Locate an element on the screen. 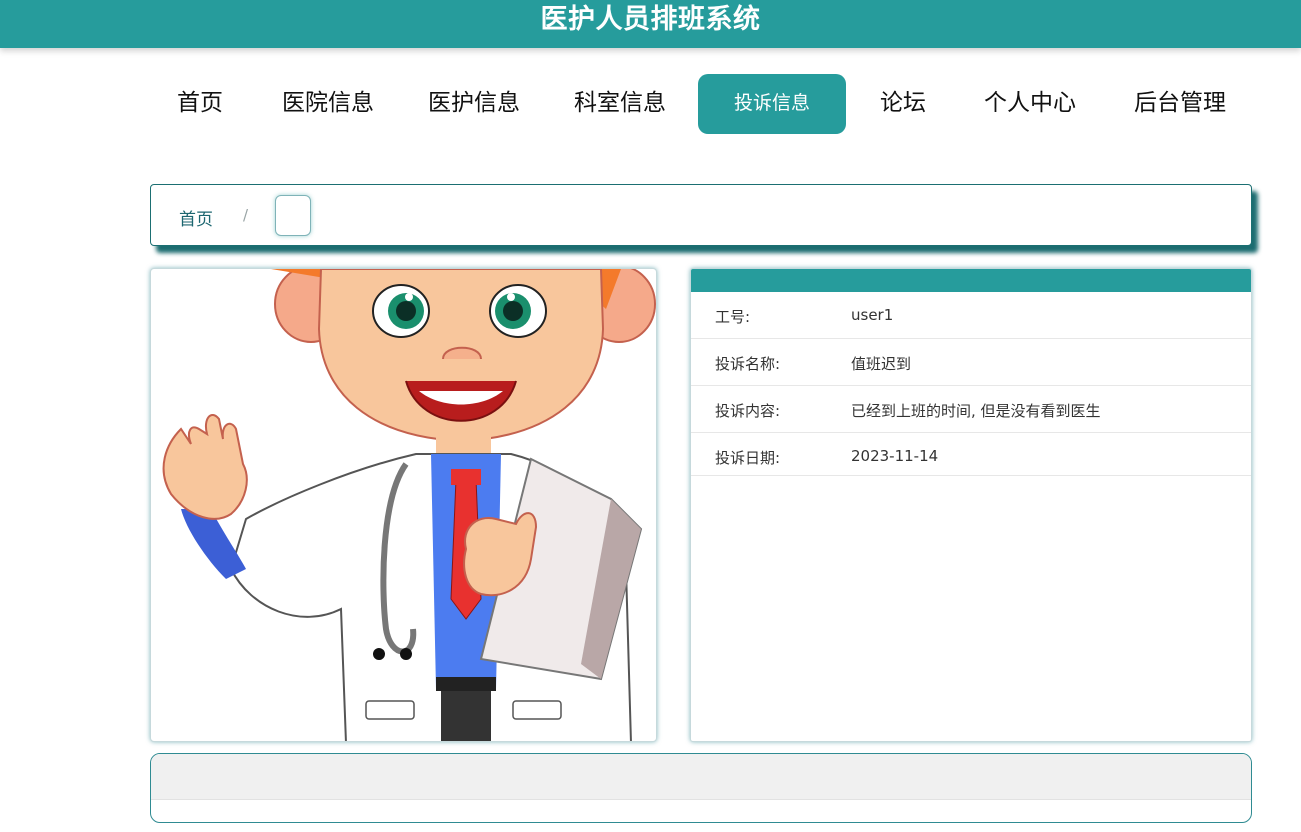 This screenshot has width=1301, height=832. nav-item-forum: 论坛 is located at coordinates (903, 104).